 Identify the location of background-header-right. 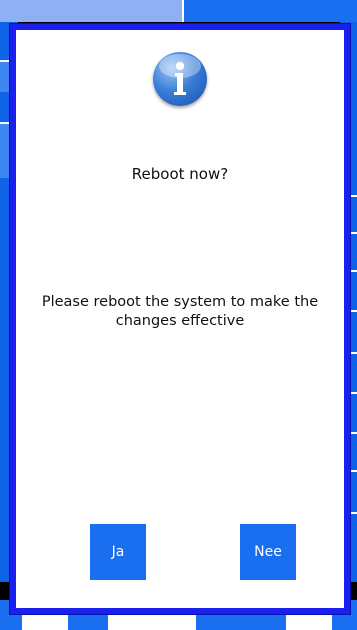
(270, 11).